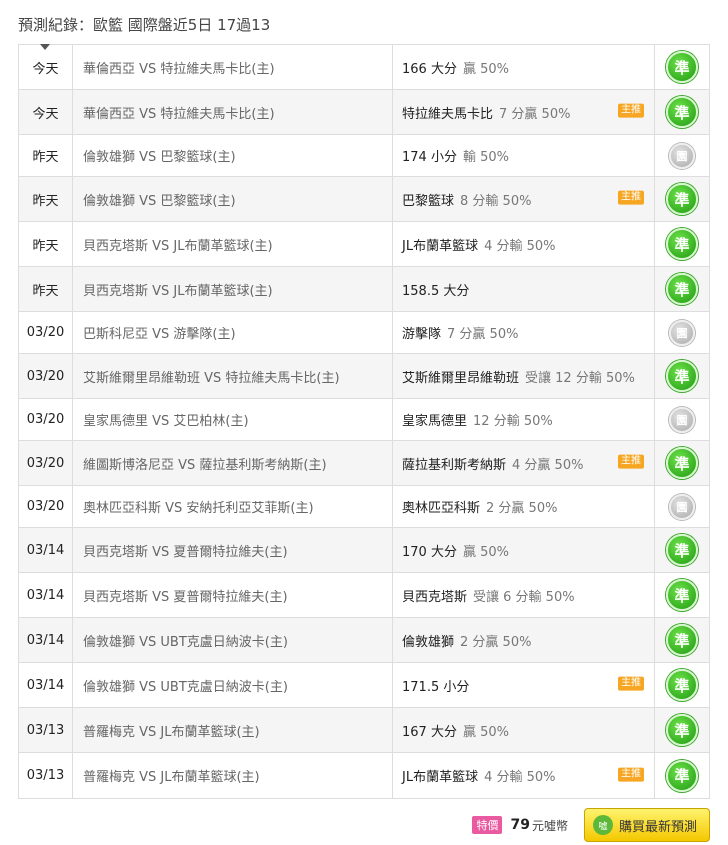  I want to click on row-pick: 167 大分贏 50%, so click(524, 730).